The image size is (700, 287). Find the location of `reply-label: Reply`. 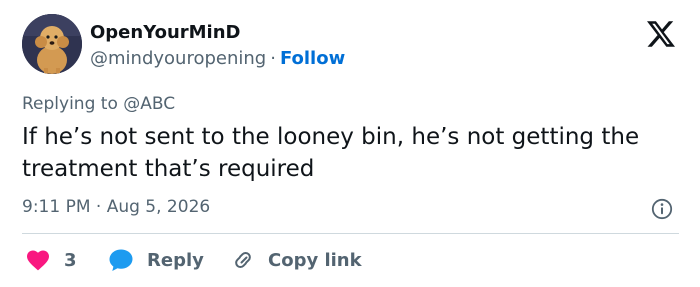

reply-label: Reply is located at coordinates (175, 260).